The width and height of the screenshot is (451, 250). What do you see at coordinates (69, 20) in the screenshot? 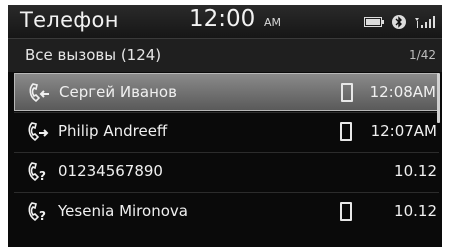
I see `app-title: Телефон` at bounding box center [69, 20].